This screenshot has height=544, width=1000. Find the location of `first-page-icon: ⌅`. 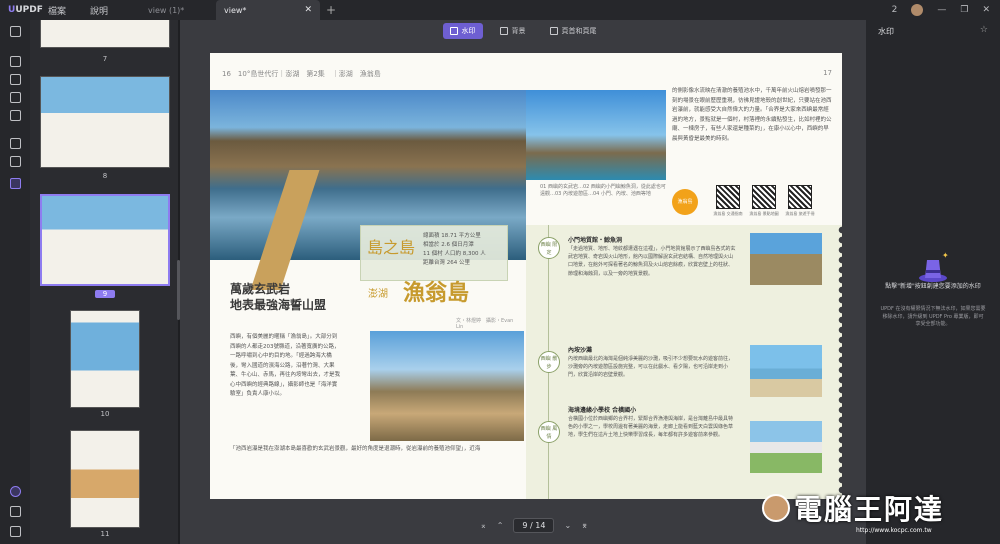

first-page-icon: ⌅ is located at coordinates (483, 525).